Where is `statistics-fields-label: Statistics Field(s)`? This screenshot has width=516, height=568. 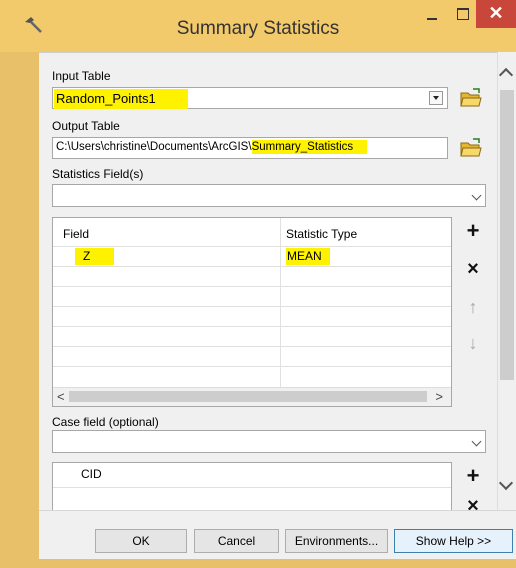 statistics-fields-label: Statistics Field(s) is located at coordinates (98, 174).